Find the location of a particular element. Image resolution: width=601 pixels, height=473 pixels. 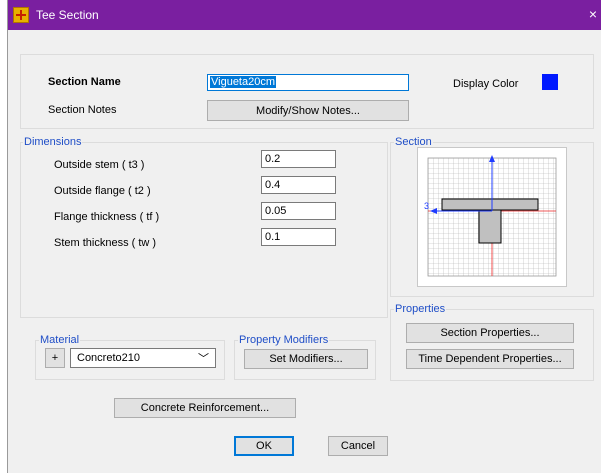

ok-button: OK is located at coordinates (264, 446).